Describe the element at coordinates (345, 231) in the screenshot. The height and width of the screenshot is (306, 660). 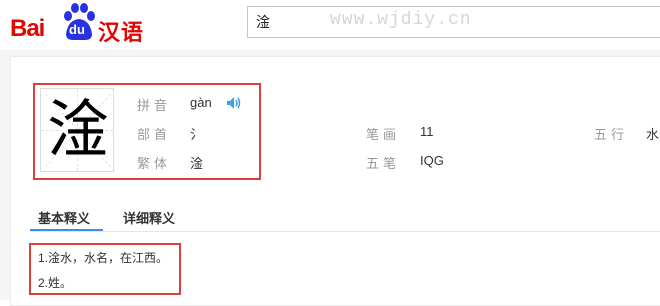
I see `tab-divider` at that location.